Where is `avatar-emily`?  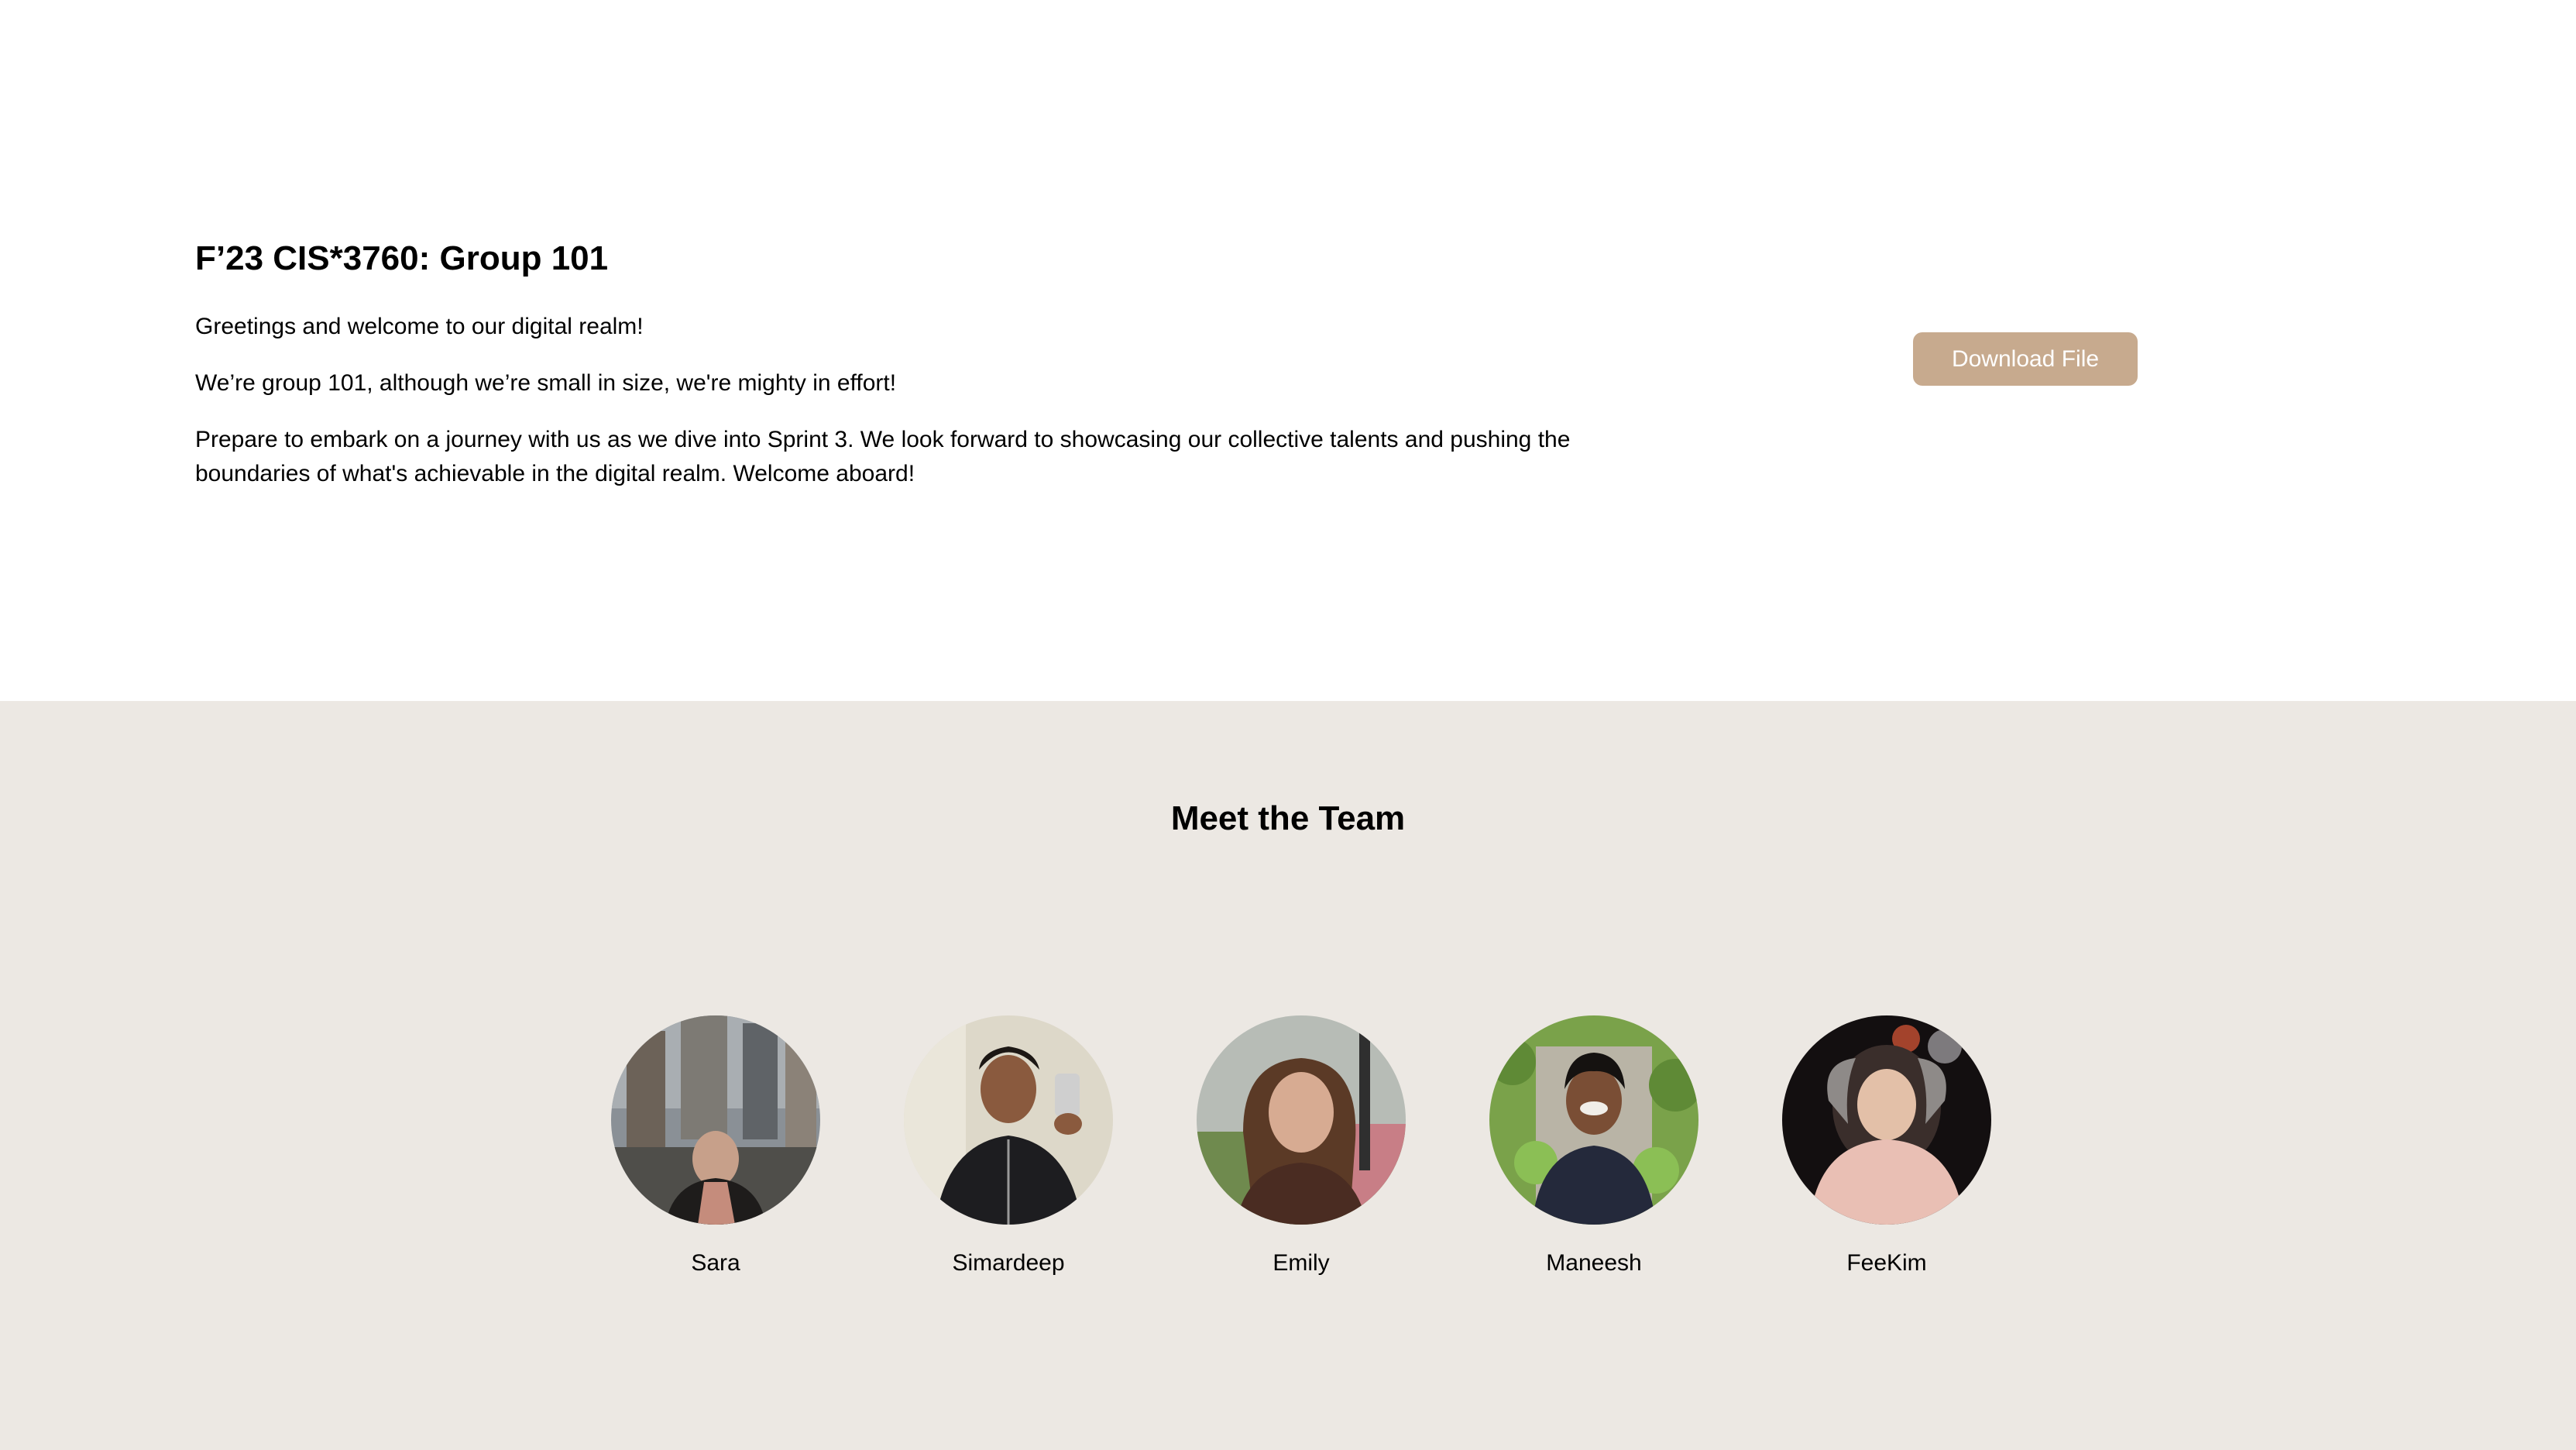
avatar-emily is located at coordinates (1301, 1120).